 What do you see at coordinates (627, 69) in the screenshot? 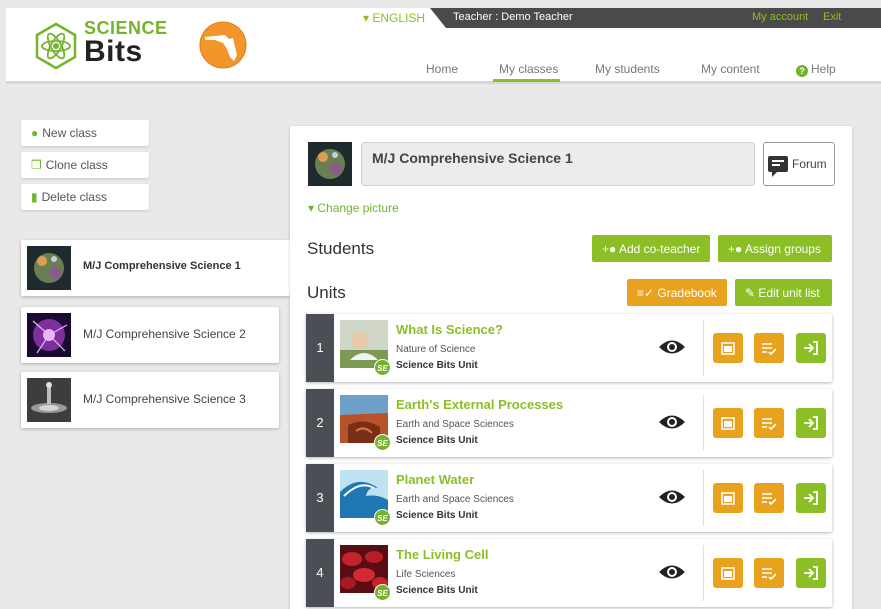
I see `nav-my-students: My students` at bounding box center [627, 69].